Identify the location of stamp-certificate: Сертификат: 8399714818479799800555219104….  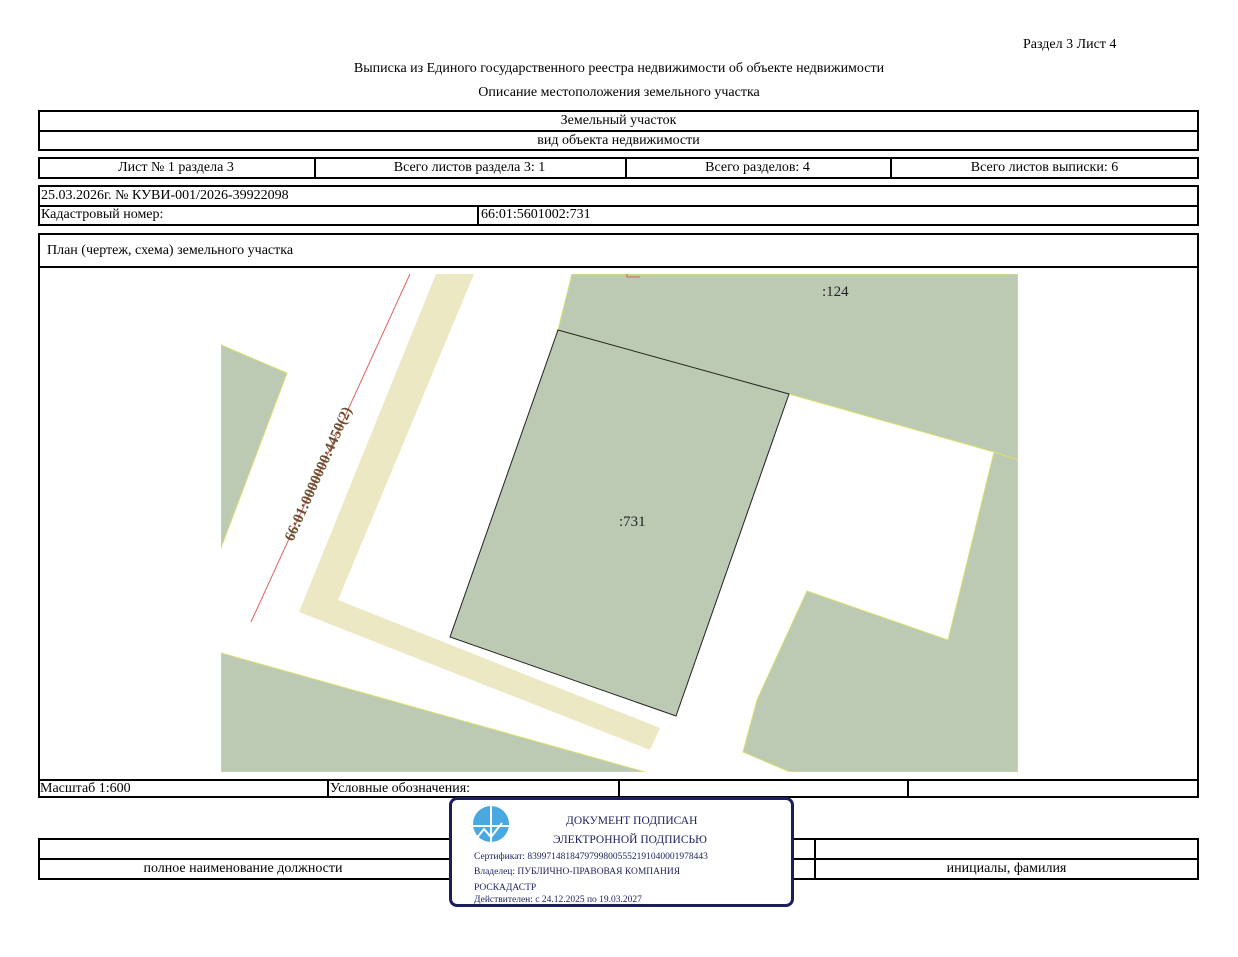
(591, 857).